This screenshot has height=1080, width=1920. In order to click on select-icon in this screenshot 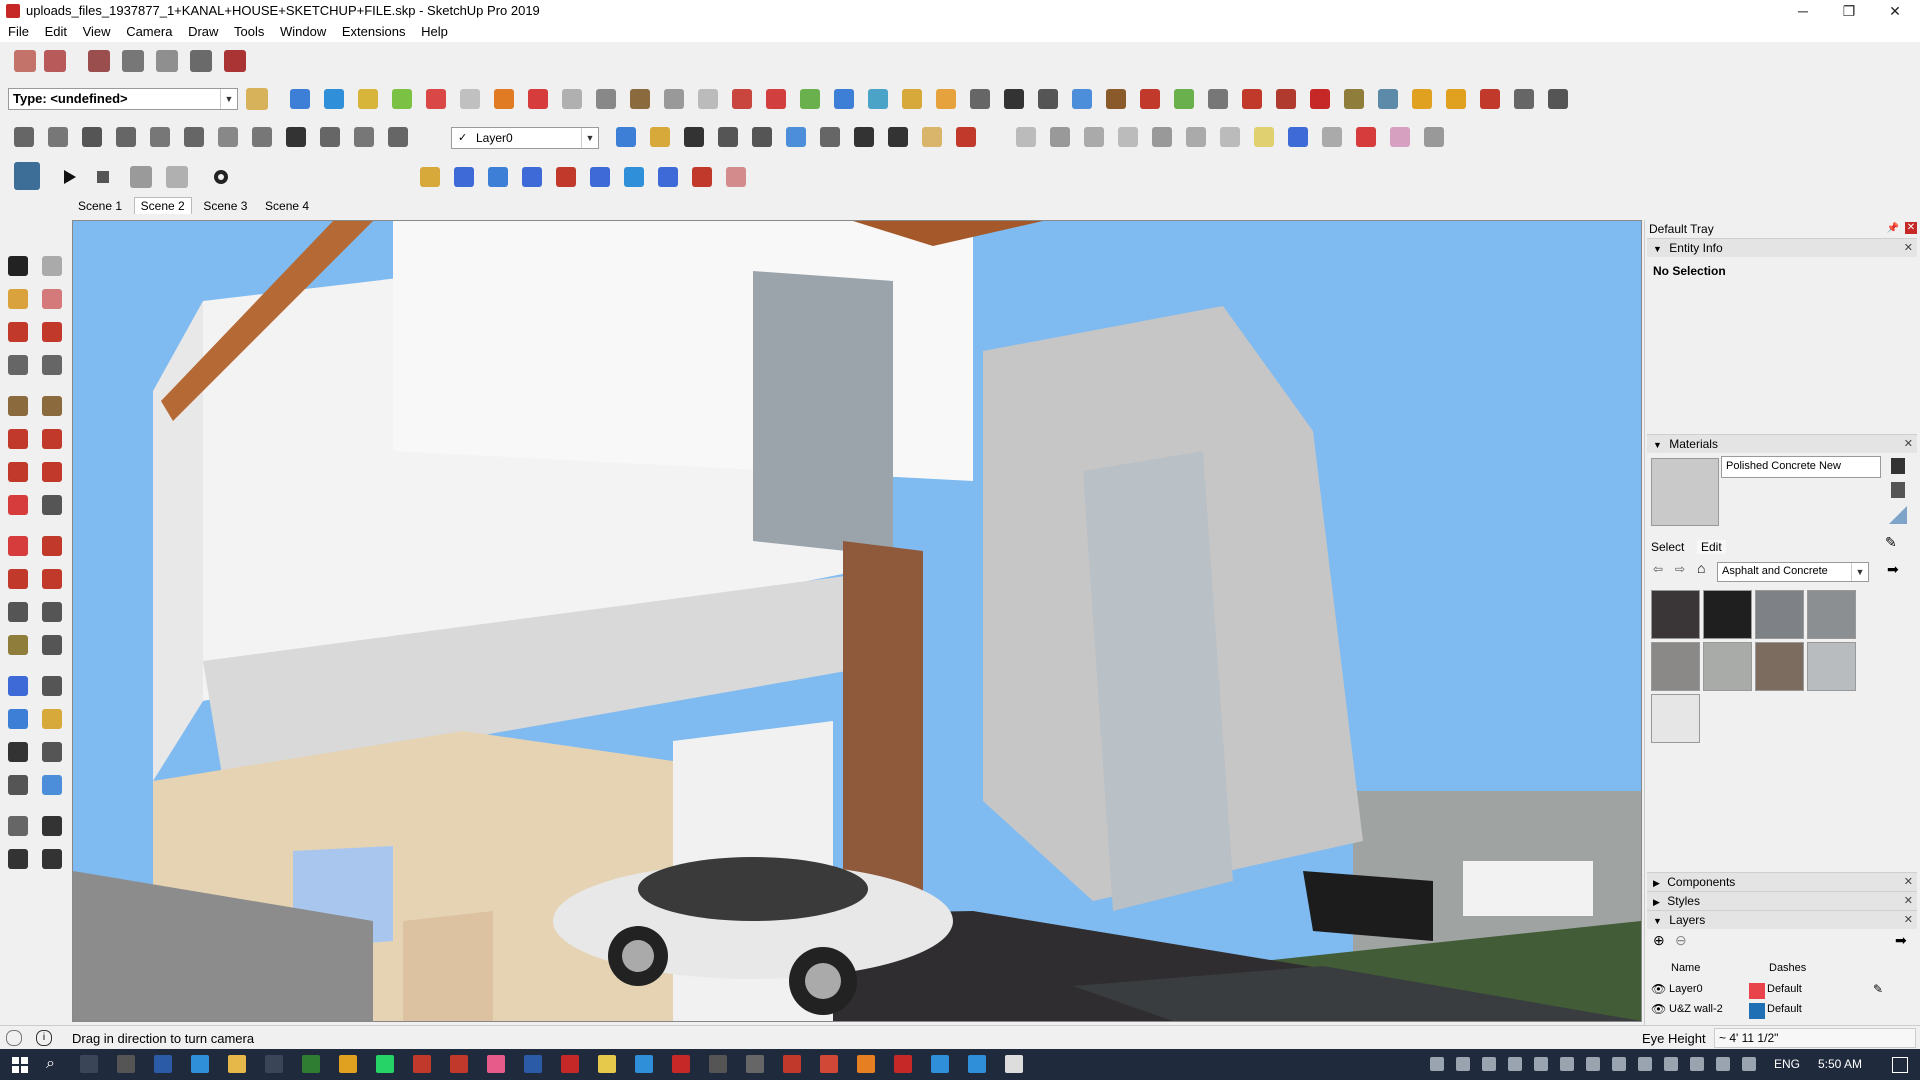, I will do `click(18, 266)`.